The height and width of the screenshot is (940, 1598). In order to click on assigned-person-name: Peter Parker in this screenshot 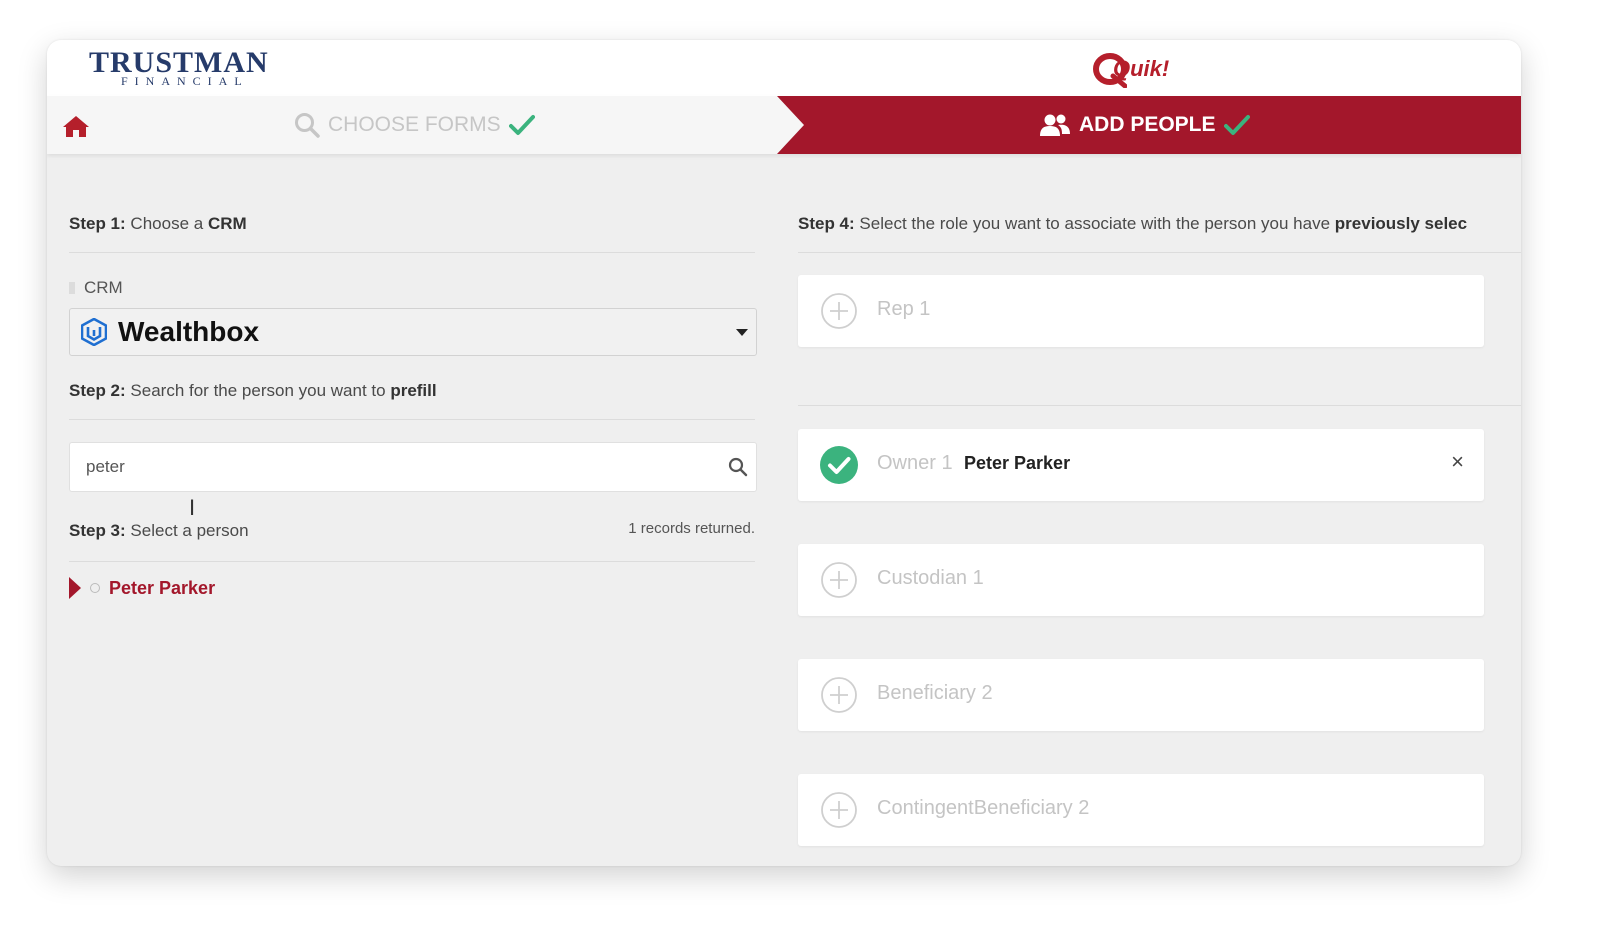, I will do `click(1017, 463)`.